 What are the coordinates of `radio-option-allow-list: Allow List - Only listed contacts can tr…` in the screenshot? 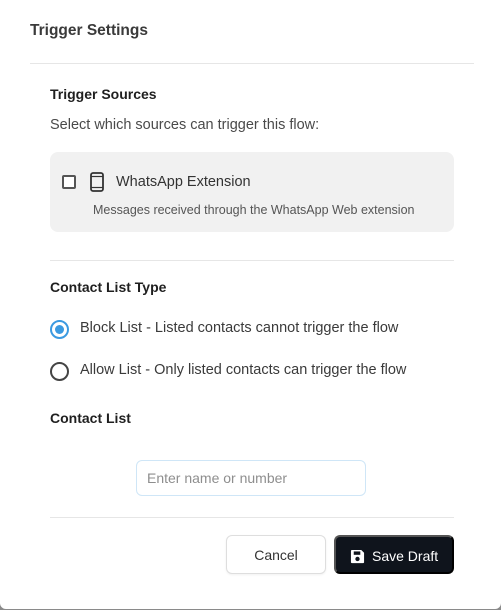 It's located at (260, 372).